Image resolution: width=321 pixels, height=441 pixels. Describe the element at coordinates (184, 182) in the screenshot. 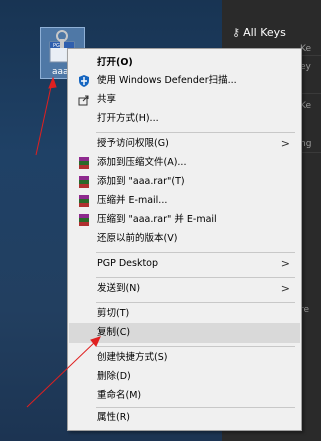

I see `menu-item-add-to-aaa-rar: 添加到 "aaa.rar"(T)` at that location.